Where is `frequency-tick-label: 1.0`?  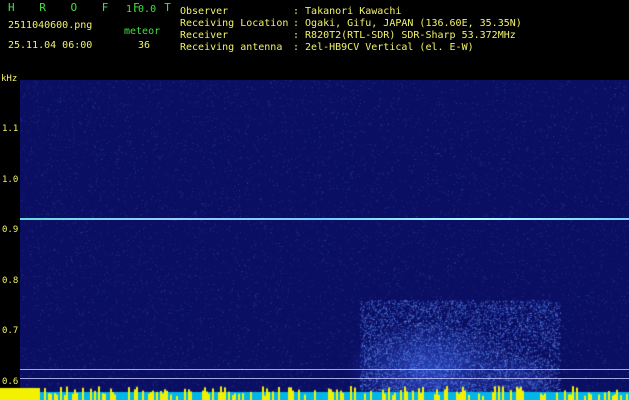
frequency-tick-label: 1.0 is located at coordinates (10, 180).